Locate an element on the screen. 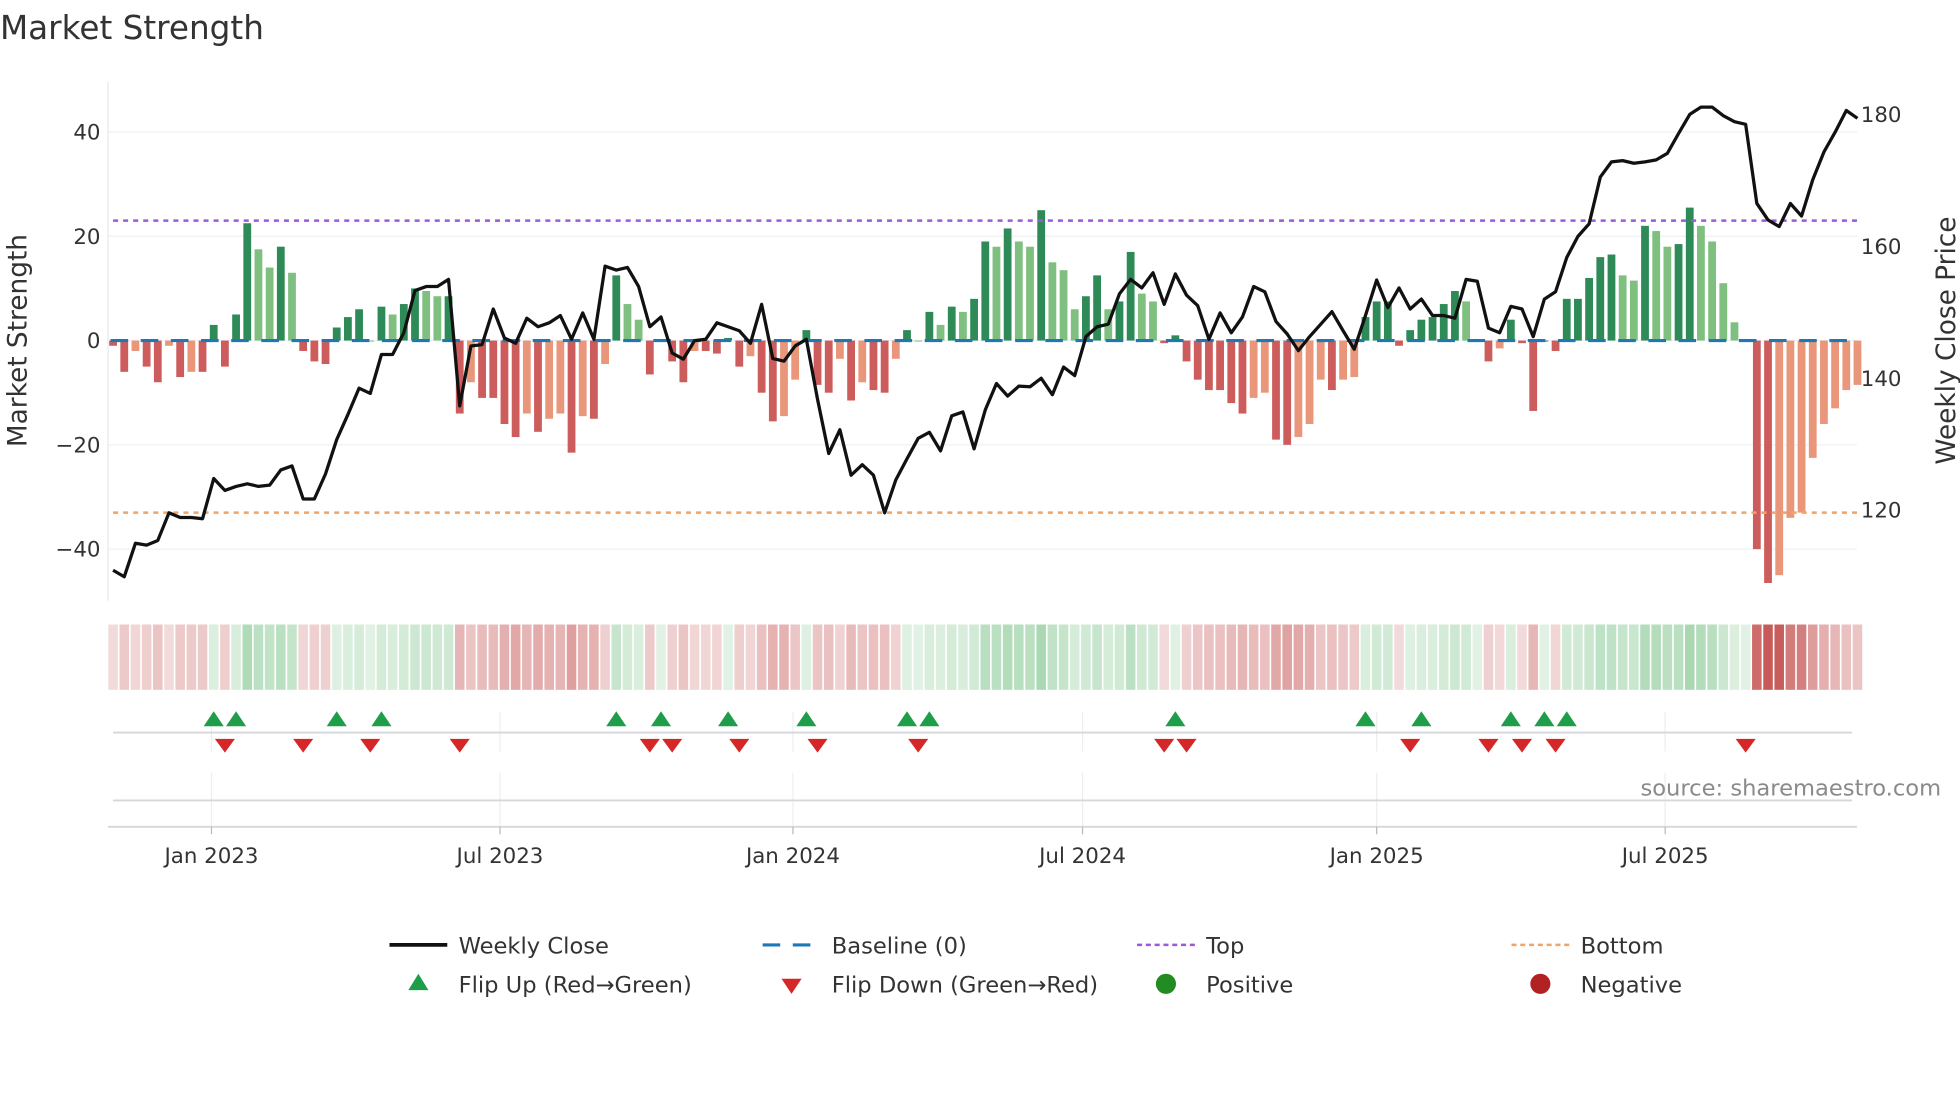  legend-flip-up-icon is located at coordinates (418, 982).